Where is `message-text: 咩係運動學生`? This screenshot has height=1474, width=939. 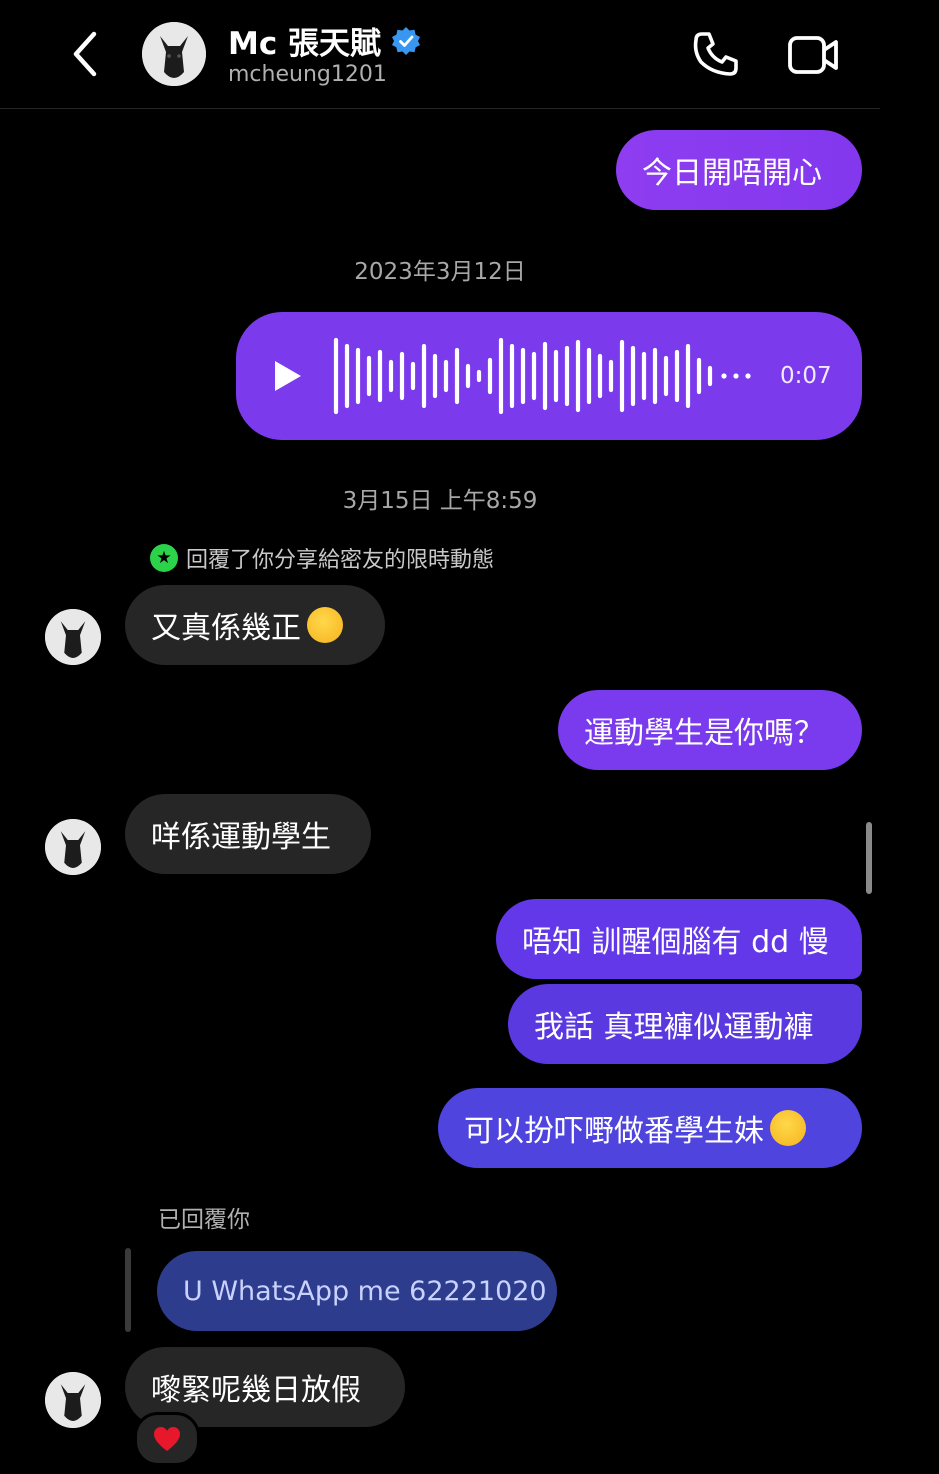 message-text: 咩係運動學生 is located at coordinates (241, 837).